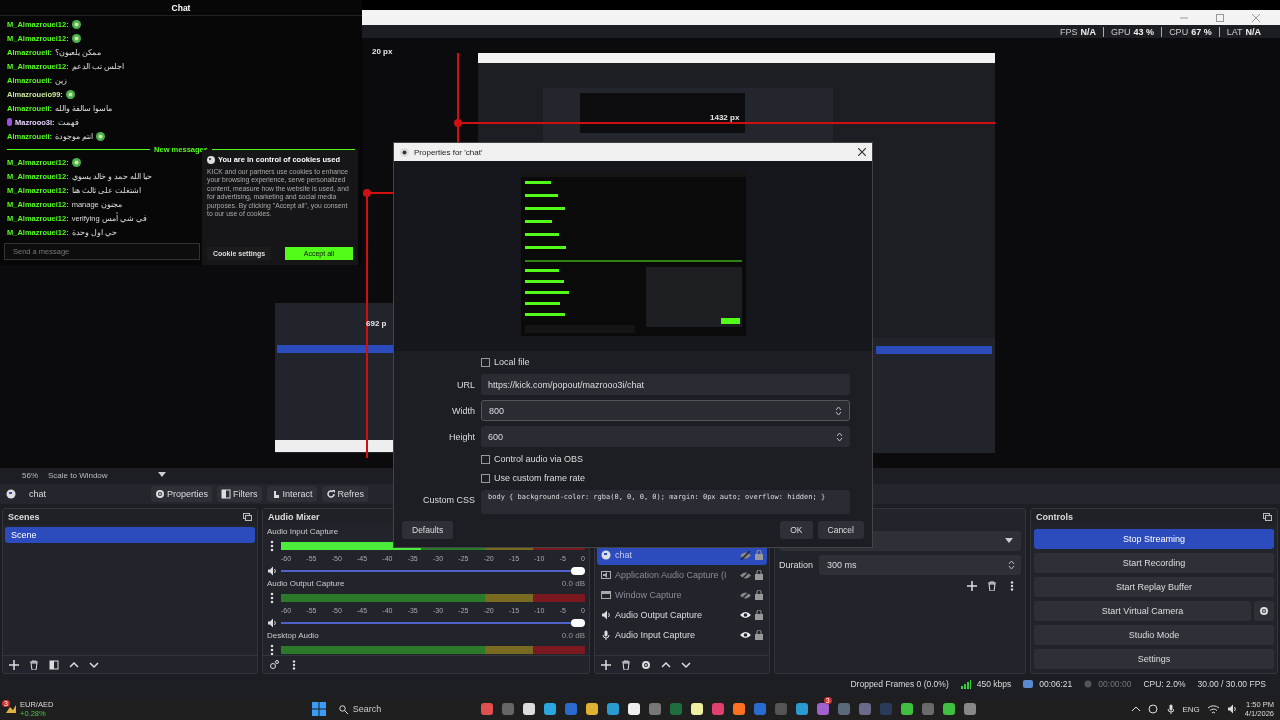 The height and width of the screenshot is (720, 1280). What do you see at coordinates (1153, 709) in the screenshot?
I see `tray-icon` at bounding box center [1153, 709].